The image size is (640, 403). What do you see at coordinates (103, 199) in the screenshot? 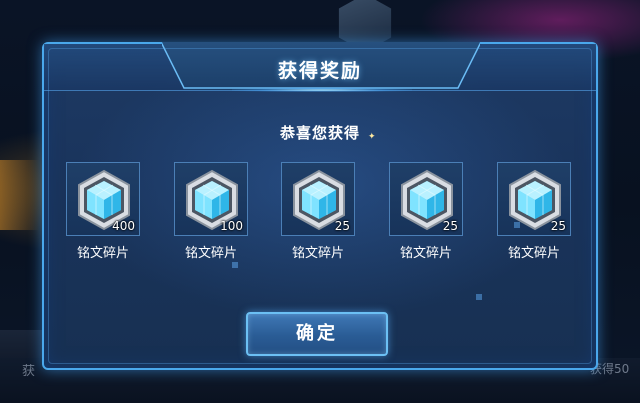
I see `reward-slot: 400` at bounding box center [103, 199].